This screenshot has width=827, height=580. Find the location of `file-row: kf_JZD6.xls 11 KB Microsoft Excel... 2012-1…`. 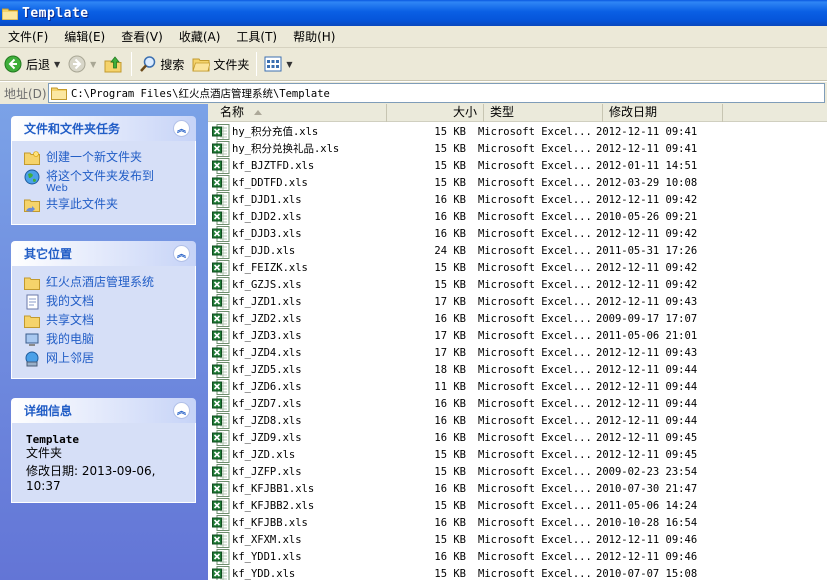

file-row: kf_JZD6.xls 11 KB Microsoft Excel... 2012-1… is located at coordinates (517, 386).